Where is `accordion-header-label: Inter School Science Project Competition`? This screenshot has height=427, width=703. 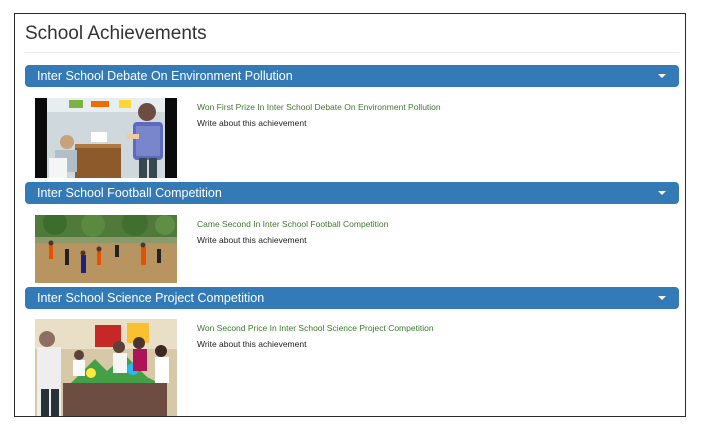
accordion-header-label: Inter School Science Project Competition is located at coordinates (151, 298).